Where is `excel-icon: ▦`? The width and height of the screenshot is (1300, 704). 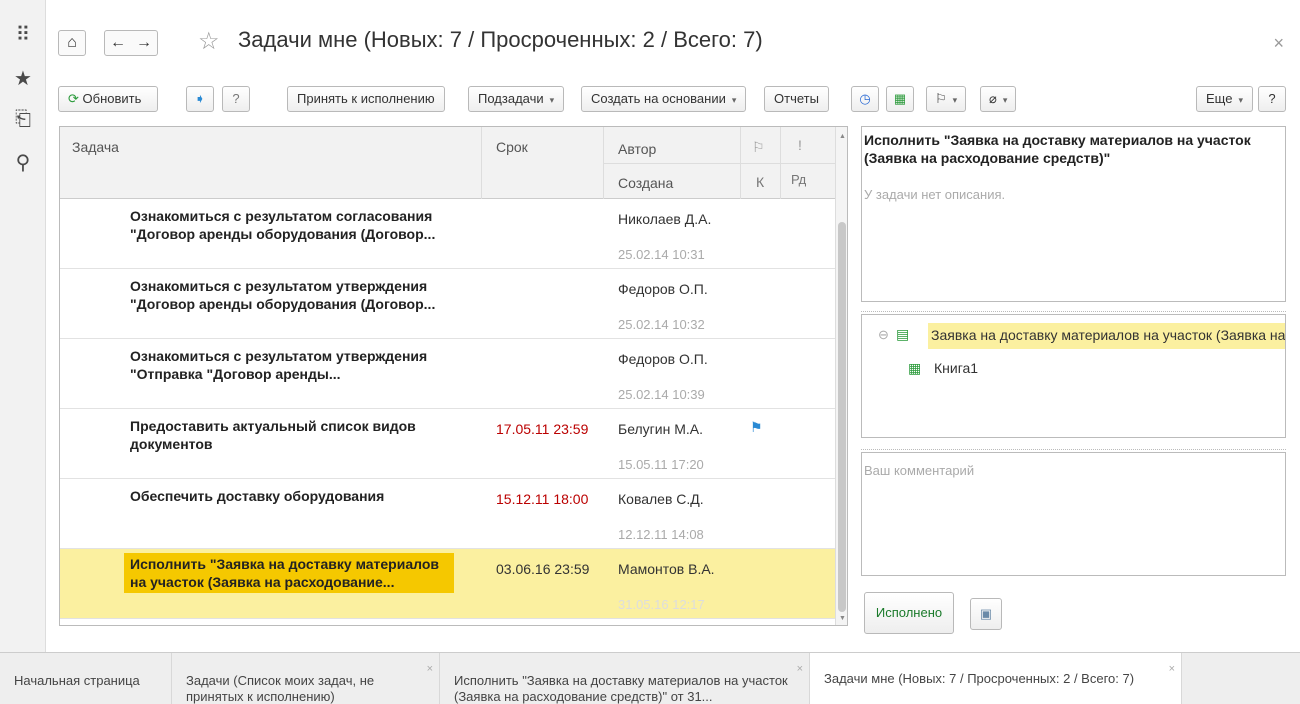
excel-icon: ▦ is located at coordinates (900, 98).